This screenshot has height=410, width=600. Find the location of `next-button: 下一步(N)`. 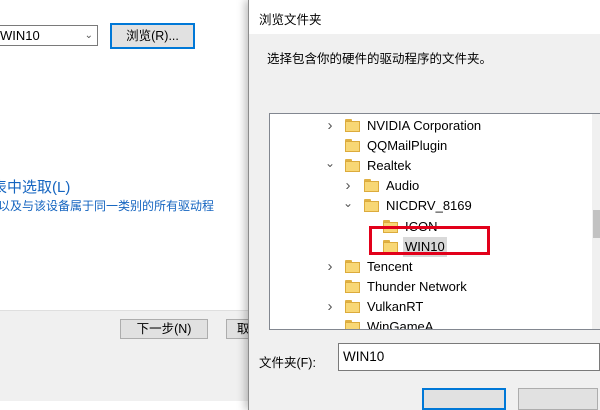

next-button: 下一步(N) is located at coordinates (164, 329).